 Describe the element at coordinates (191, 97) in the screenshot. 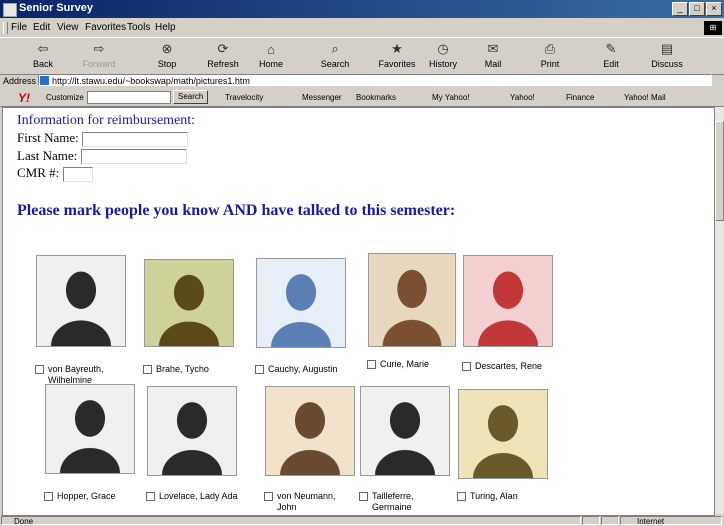

I see `yahoo-search-button: Search` at that location.